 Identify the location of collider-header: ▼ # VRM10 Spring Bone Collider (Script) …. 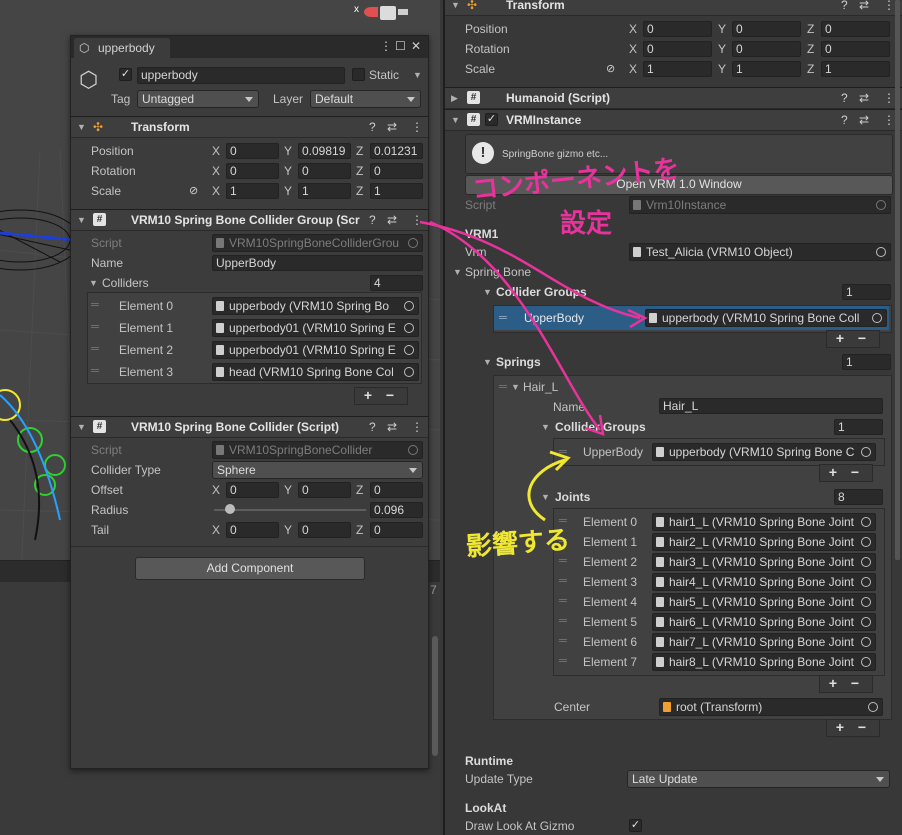
(249, 427).